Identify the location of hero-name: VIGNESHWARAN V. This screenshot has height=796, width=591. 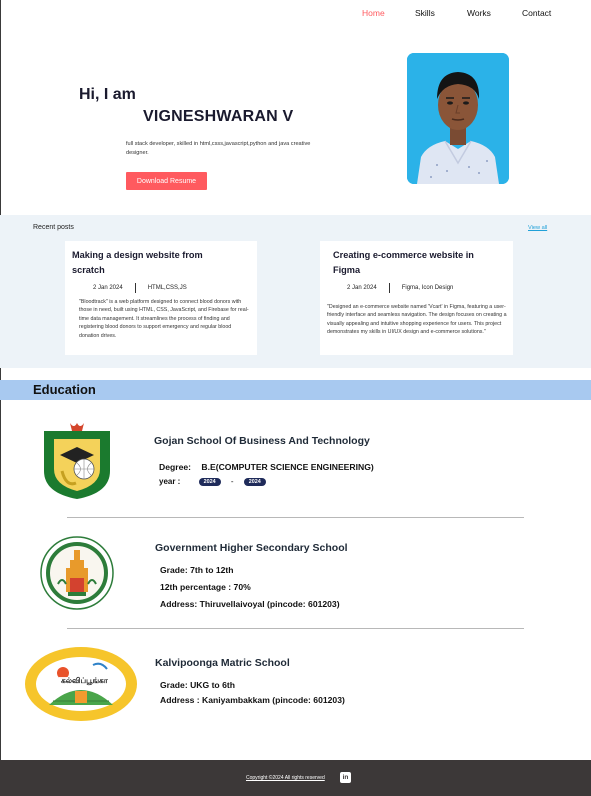
(218, 116).